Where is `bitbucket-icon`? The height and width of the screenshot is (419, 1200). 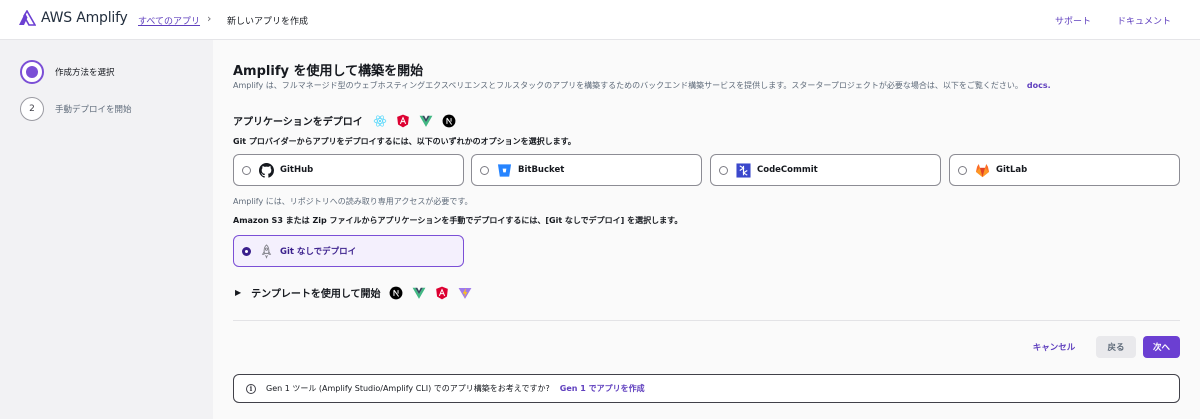 bitbucket-icon is located at coordinates (504, 170).